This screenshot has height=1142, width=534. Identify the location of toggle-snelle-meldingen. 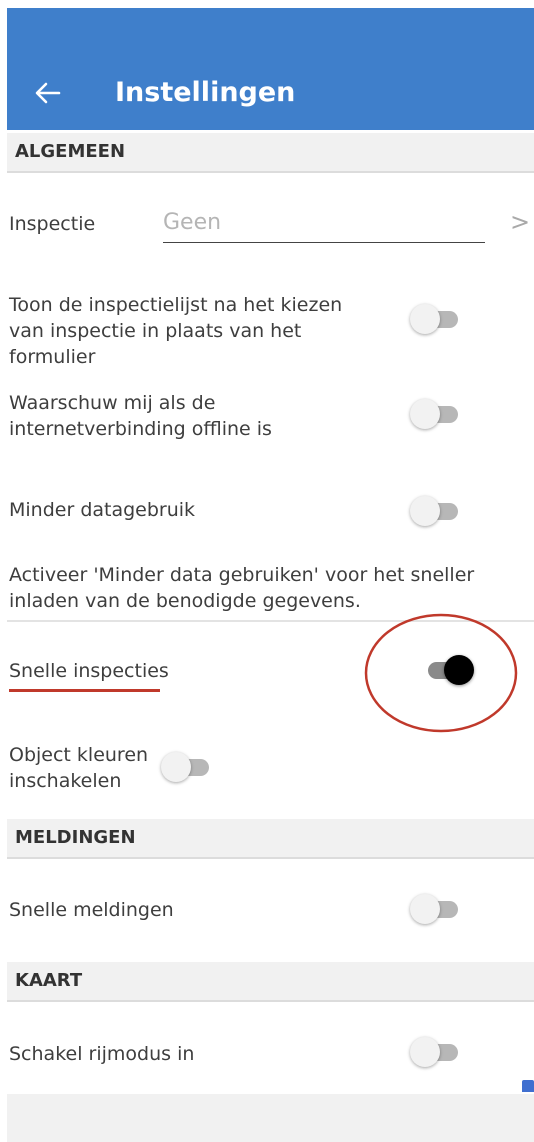
(436, 909).